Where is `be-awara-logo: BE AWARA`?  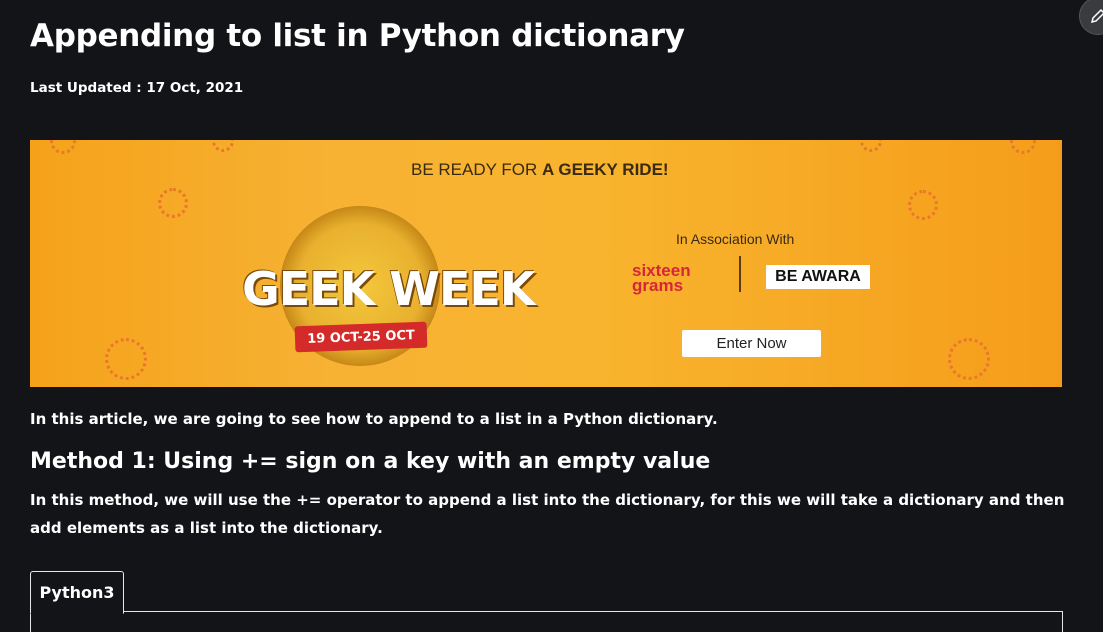 be-awara-logo: BE AWARA is located at coordinates (818, 277).